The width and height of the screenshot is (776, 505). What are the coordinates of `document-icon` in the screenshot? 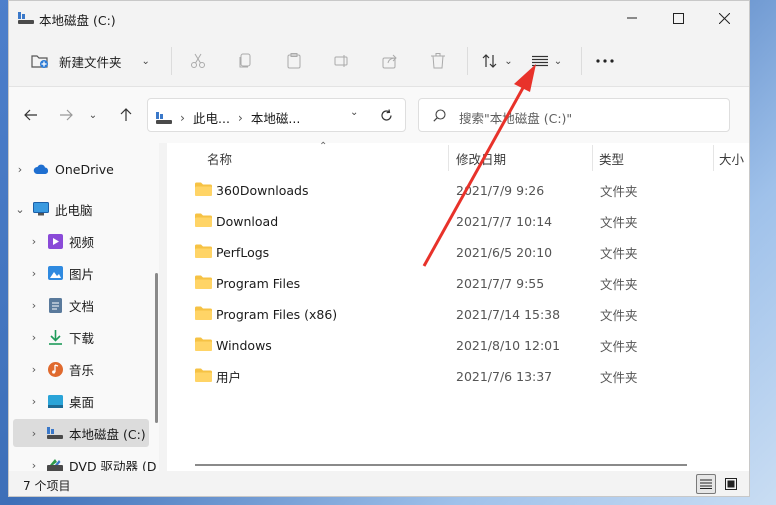 It's located at (55, 305).